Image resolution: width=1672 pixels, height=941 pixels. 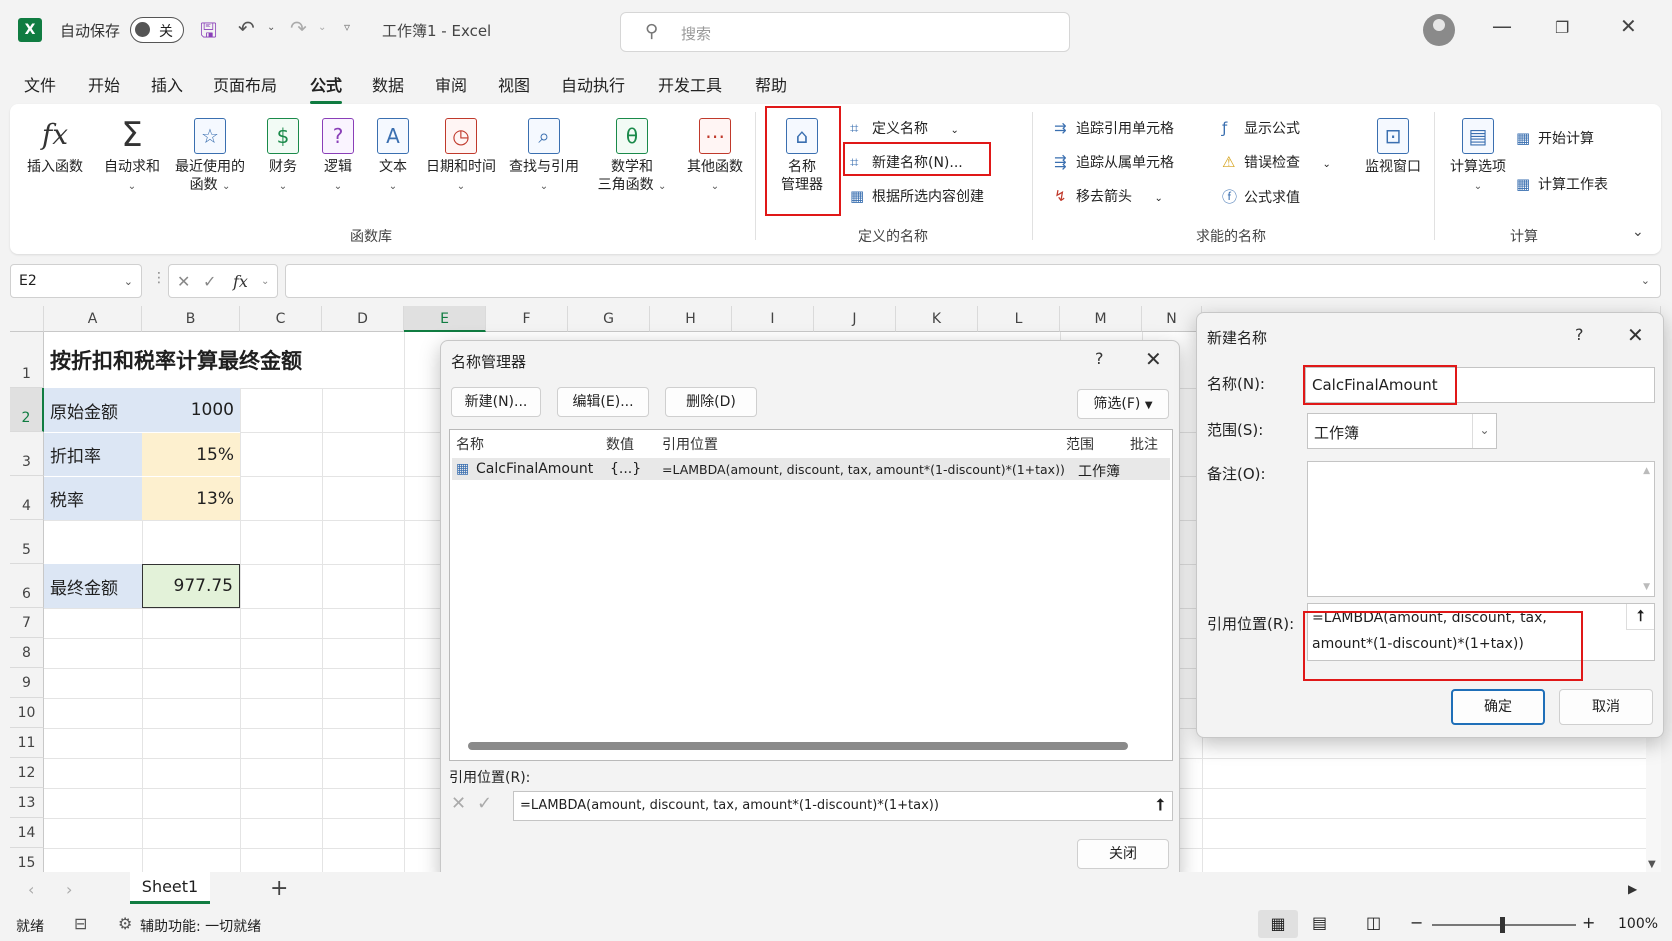 What do you see at coordinates (191, 410) in the screenshot?
I see `cell-original-value: 1000` at bounding box center [191, 410].